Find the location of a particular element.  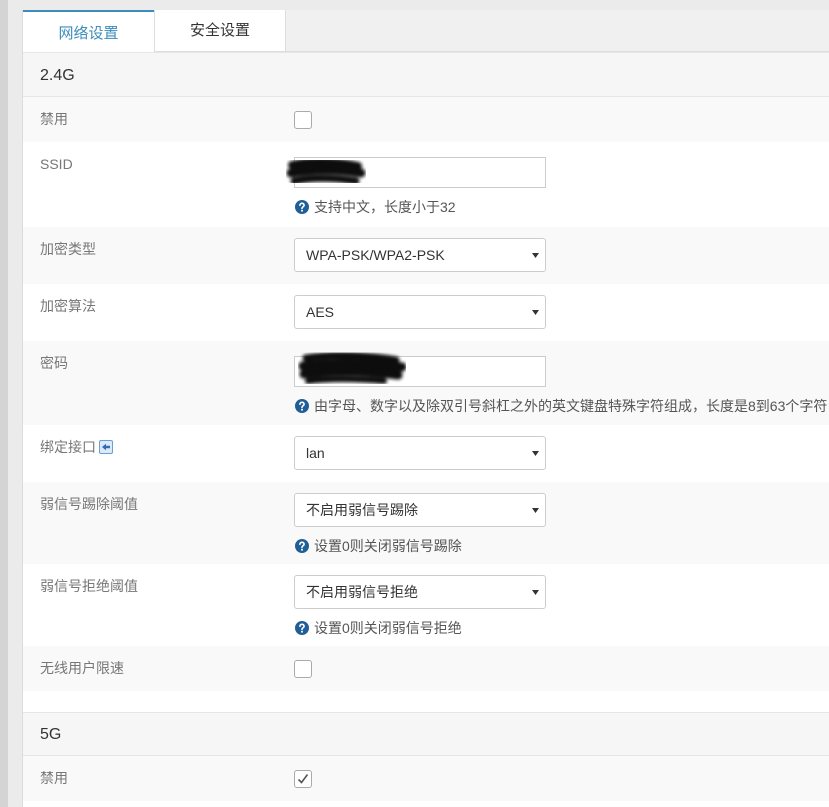

weak-signal-kick-value: 不启用弱信号踢除 is located at coordinates (362, 510).